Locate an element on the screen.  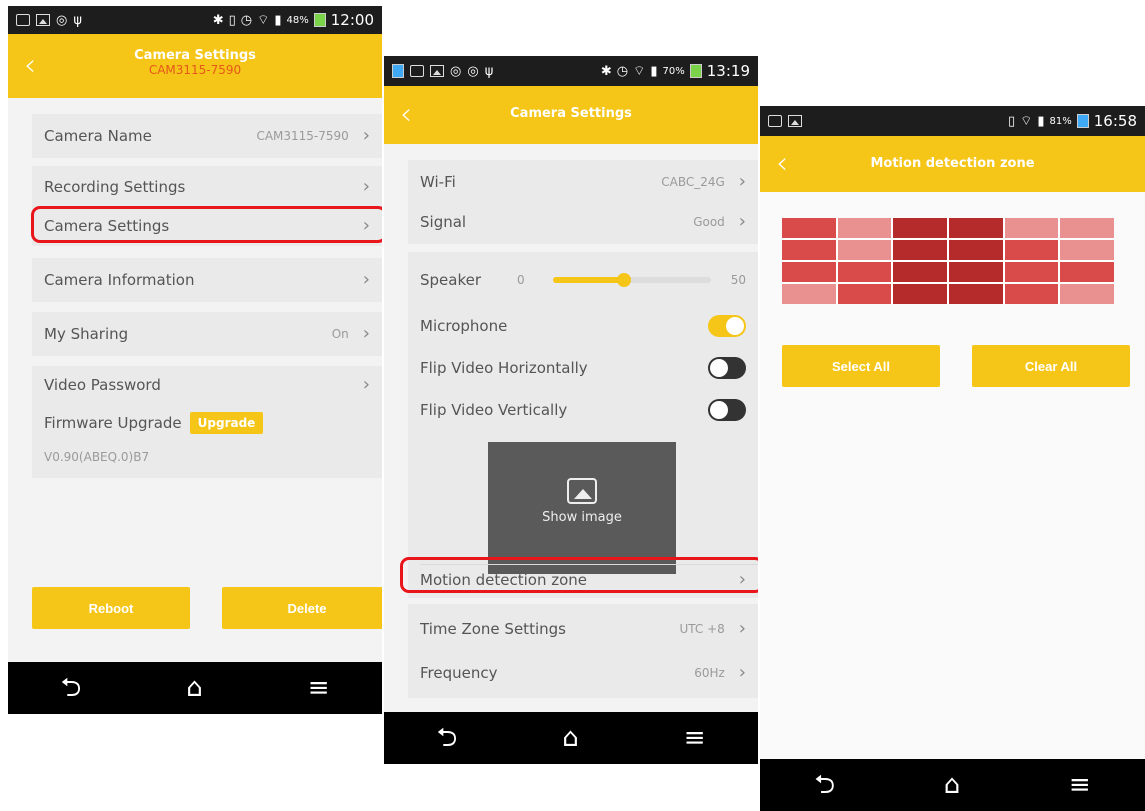
wifi-row: Wi-Fi CABC_24G › is located at coordinates (583, 182).